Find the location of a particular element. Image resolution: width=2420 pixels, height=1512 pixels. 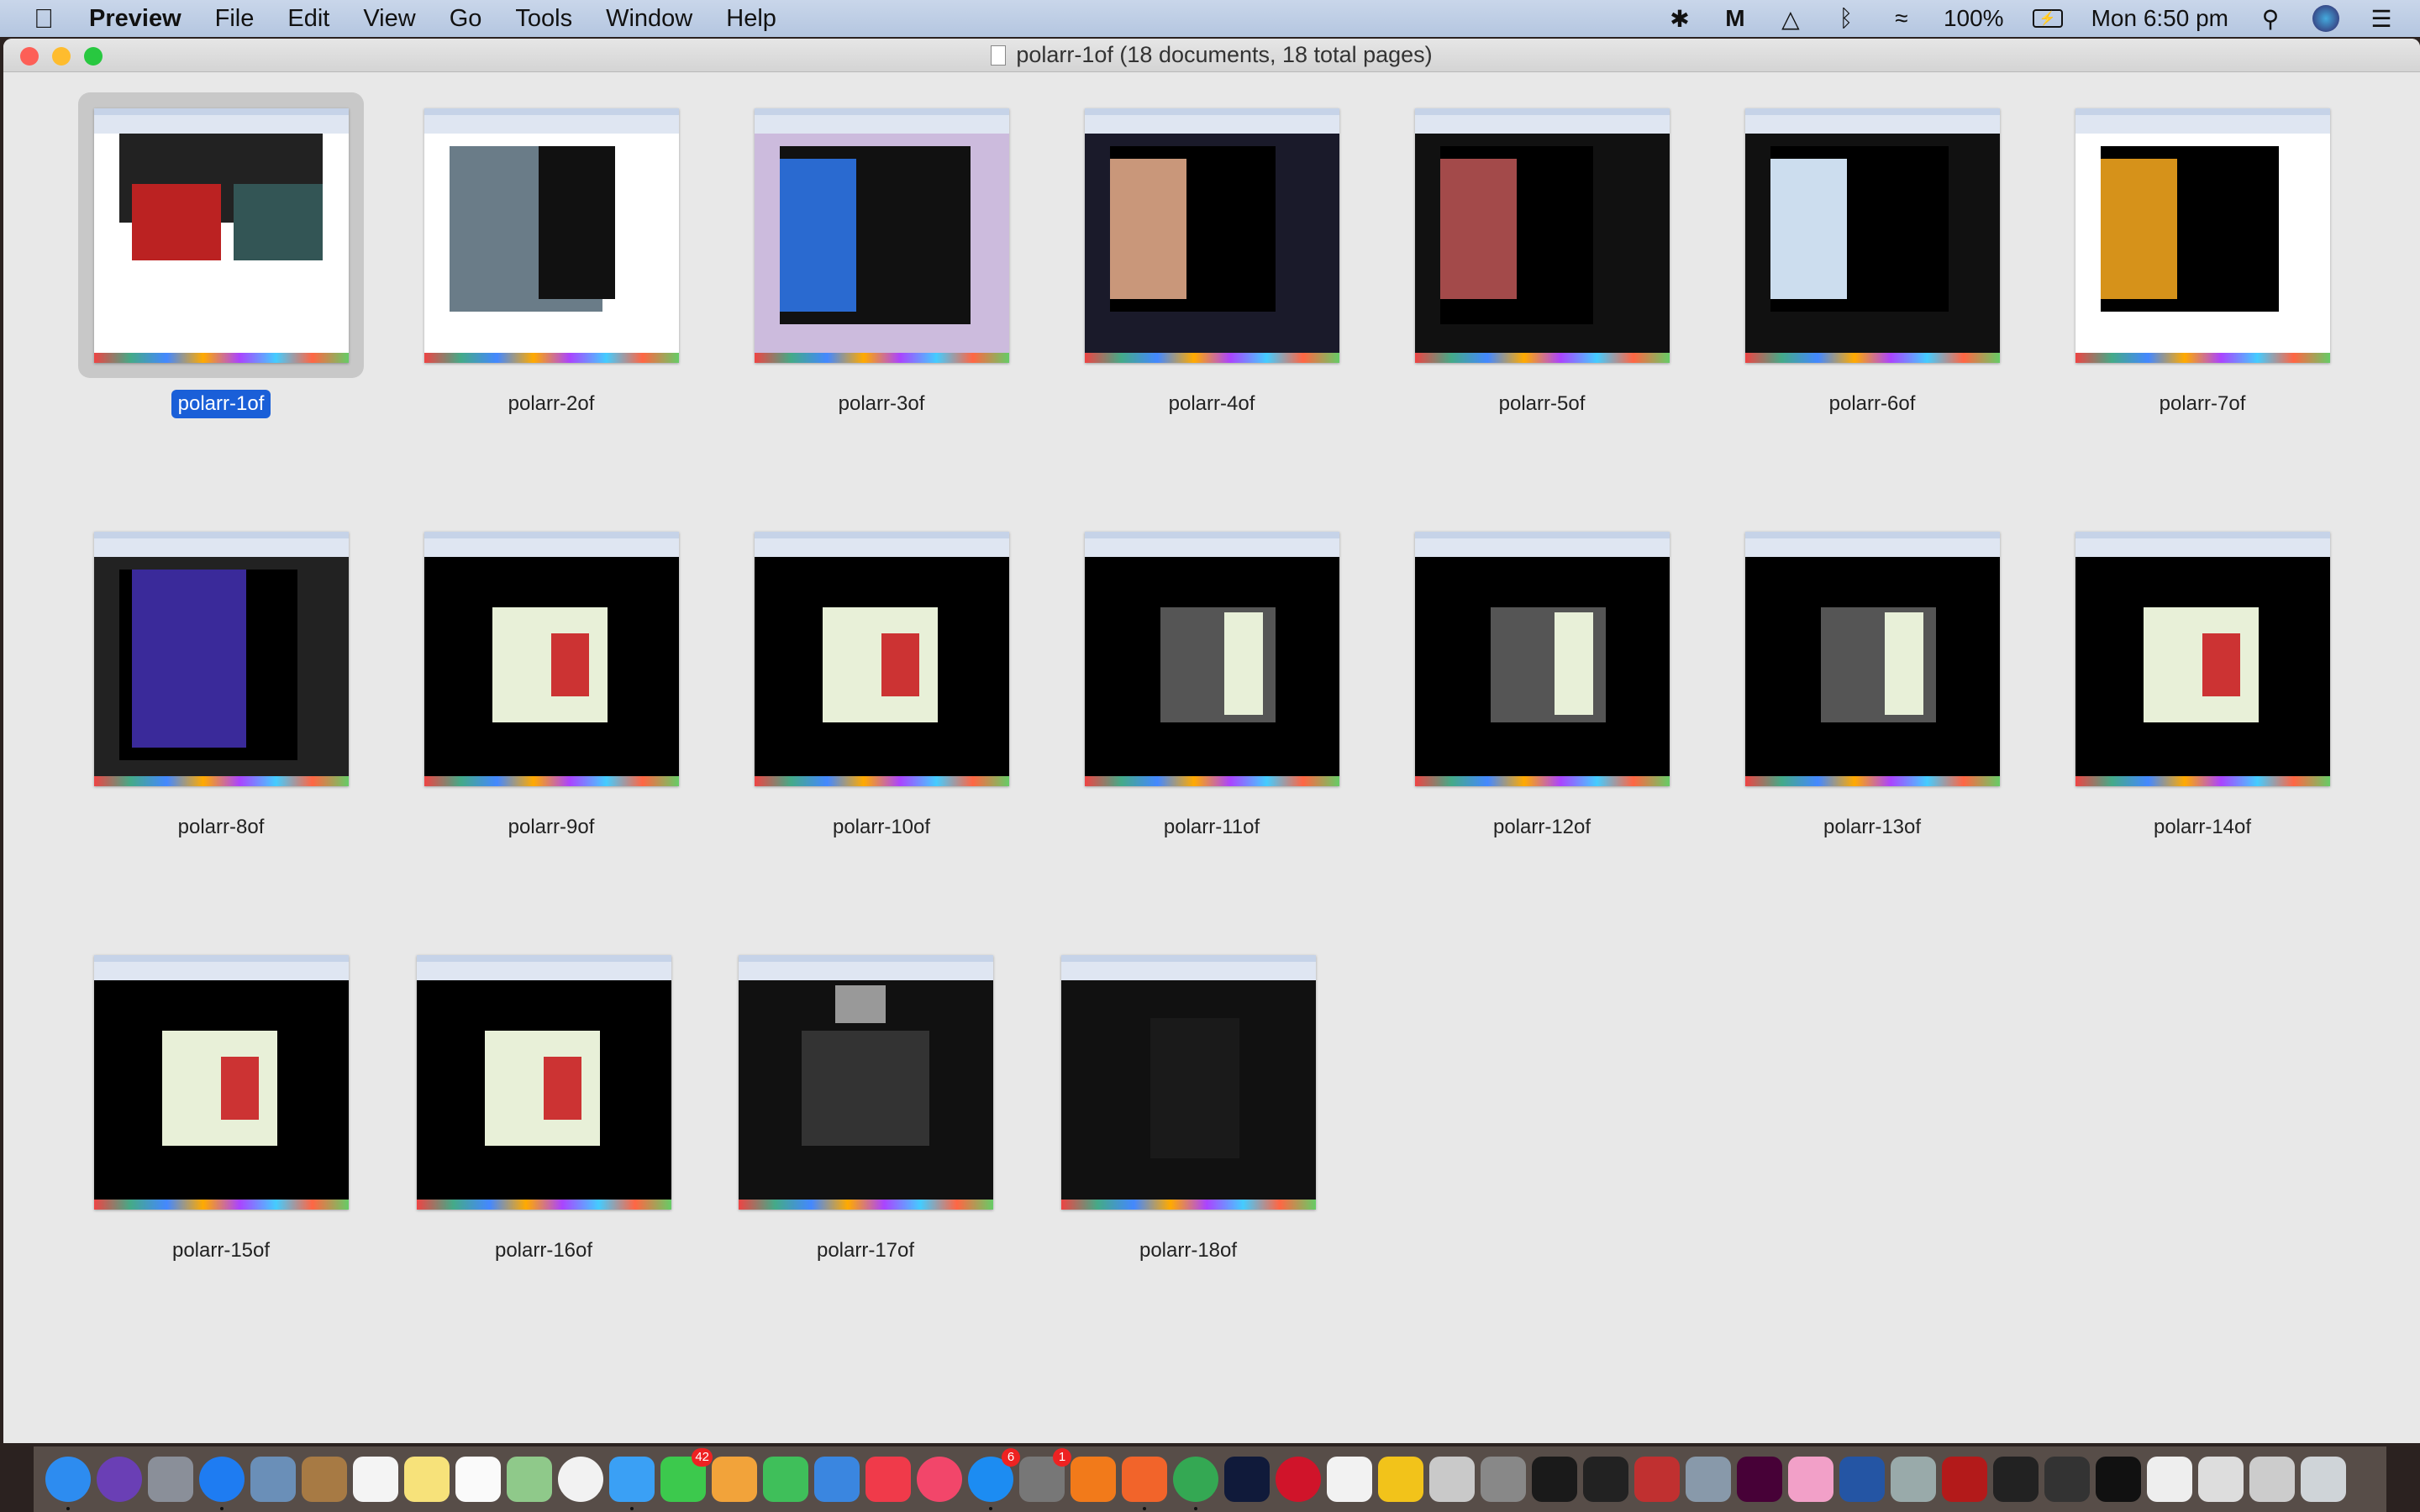

airplay-icon: △ is located at coordinates (1791, 18).